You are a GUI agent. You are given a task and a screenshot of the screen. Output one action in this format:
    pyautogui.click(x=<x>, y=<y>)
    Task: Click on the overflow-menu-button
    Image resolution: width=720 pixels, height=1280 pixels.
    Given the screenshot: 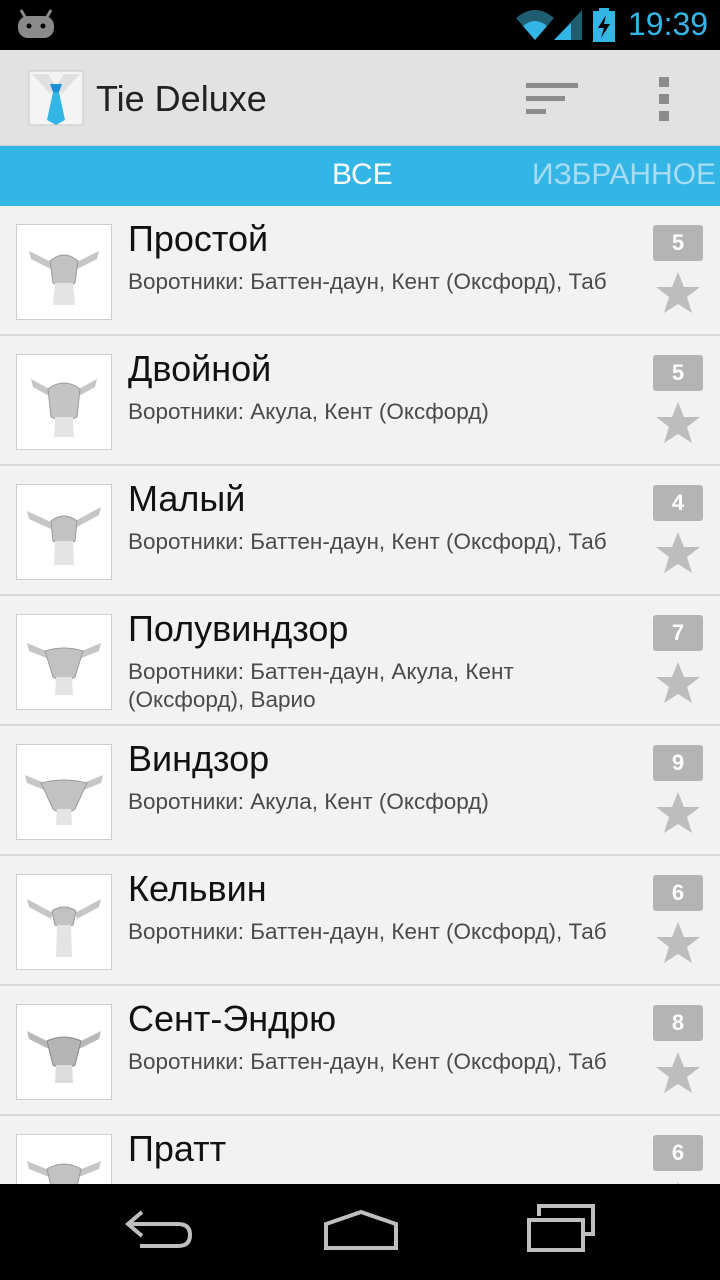 What is the action you would take?
    pyautogui.click(x=665, y=99)
    